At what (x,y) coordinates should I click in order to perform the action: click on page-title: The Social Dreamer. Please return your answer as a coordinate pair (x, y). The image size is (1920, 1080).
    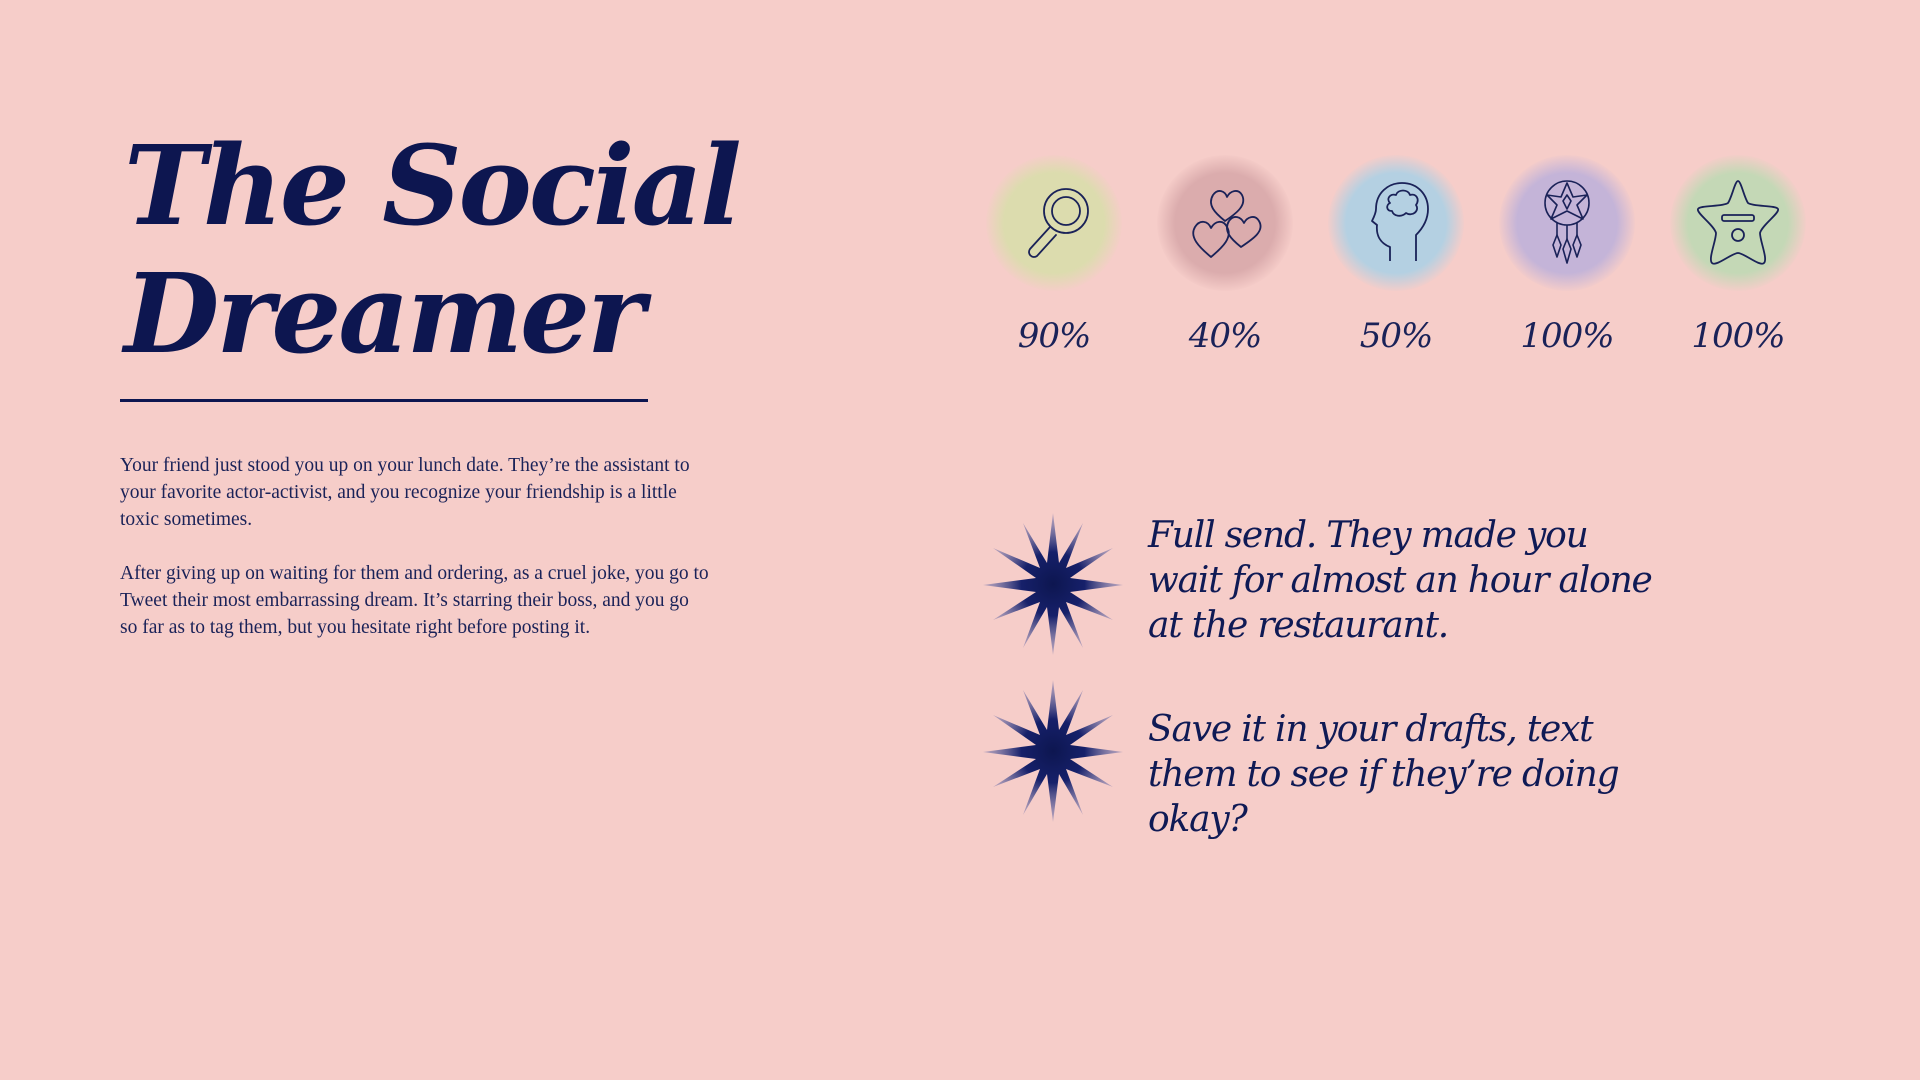
    Looking at the image, I should click on (433, 249).